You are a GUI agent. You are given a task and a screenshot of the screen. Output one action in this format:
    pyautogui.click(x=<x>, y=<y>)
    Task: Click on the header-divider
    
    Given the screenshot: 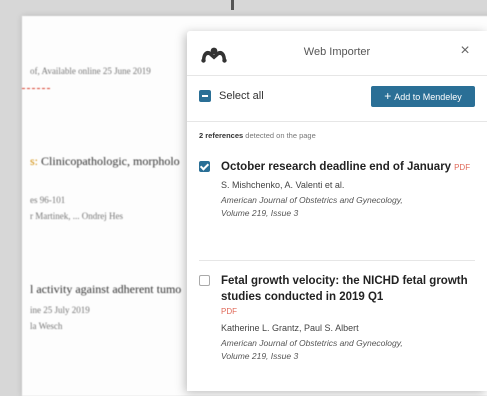 What is the action you would take?
    pyautogui.click(x=337, y=75)
    